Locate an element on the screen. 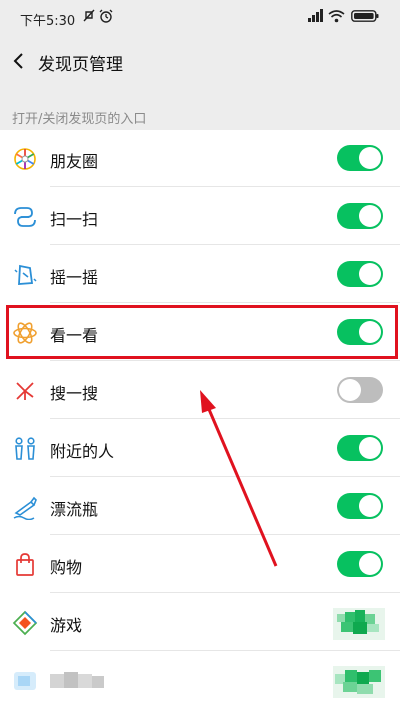 This screenshot has height=710, width=400. item-label: 漂流瓶 is located at coordinates (74, 509).